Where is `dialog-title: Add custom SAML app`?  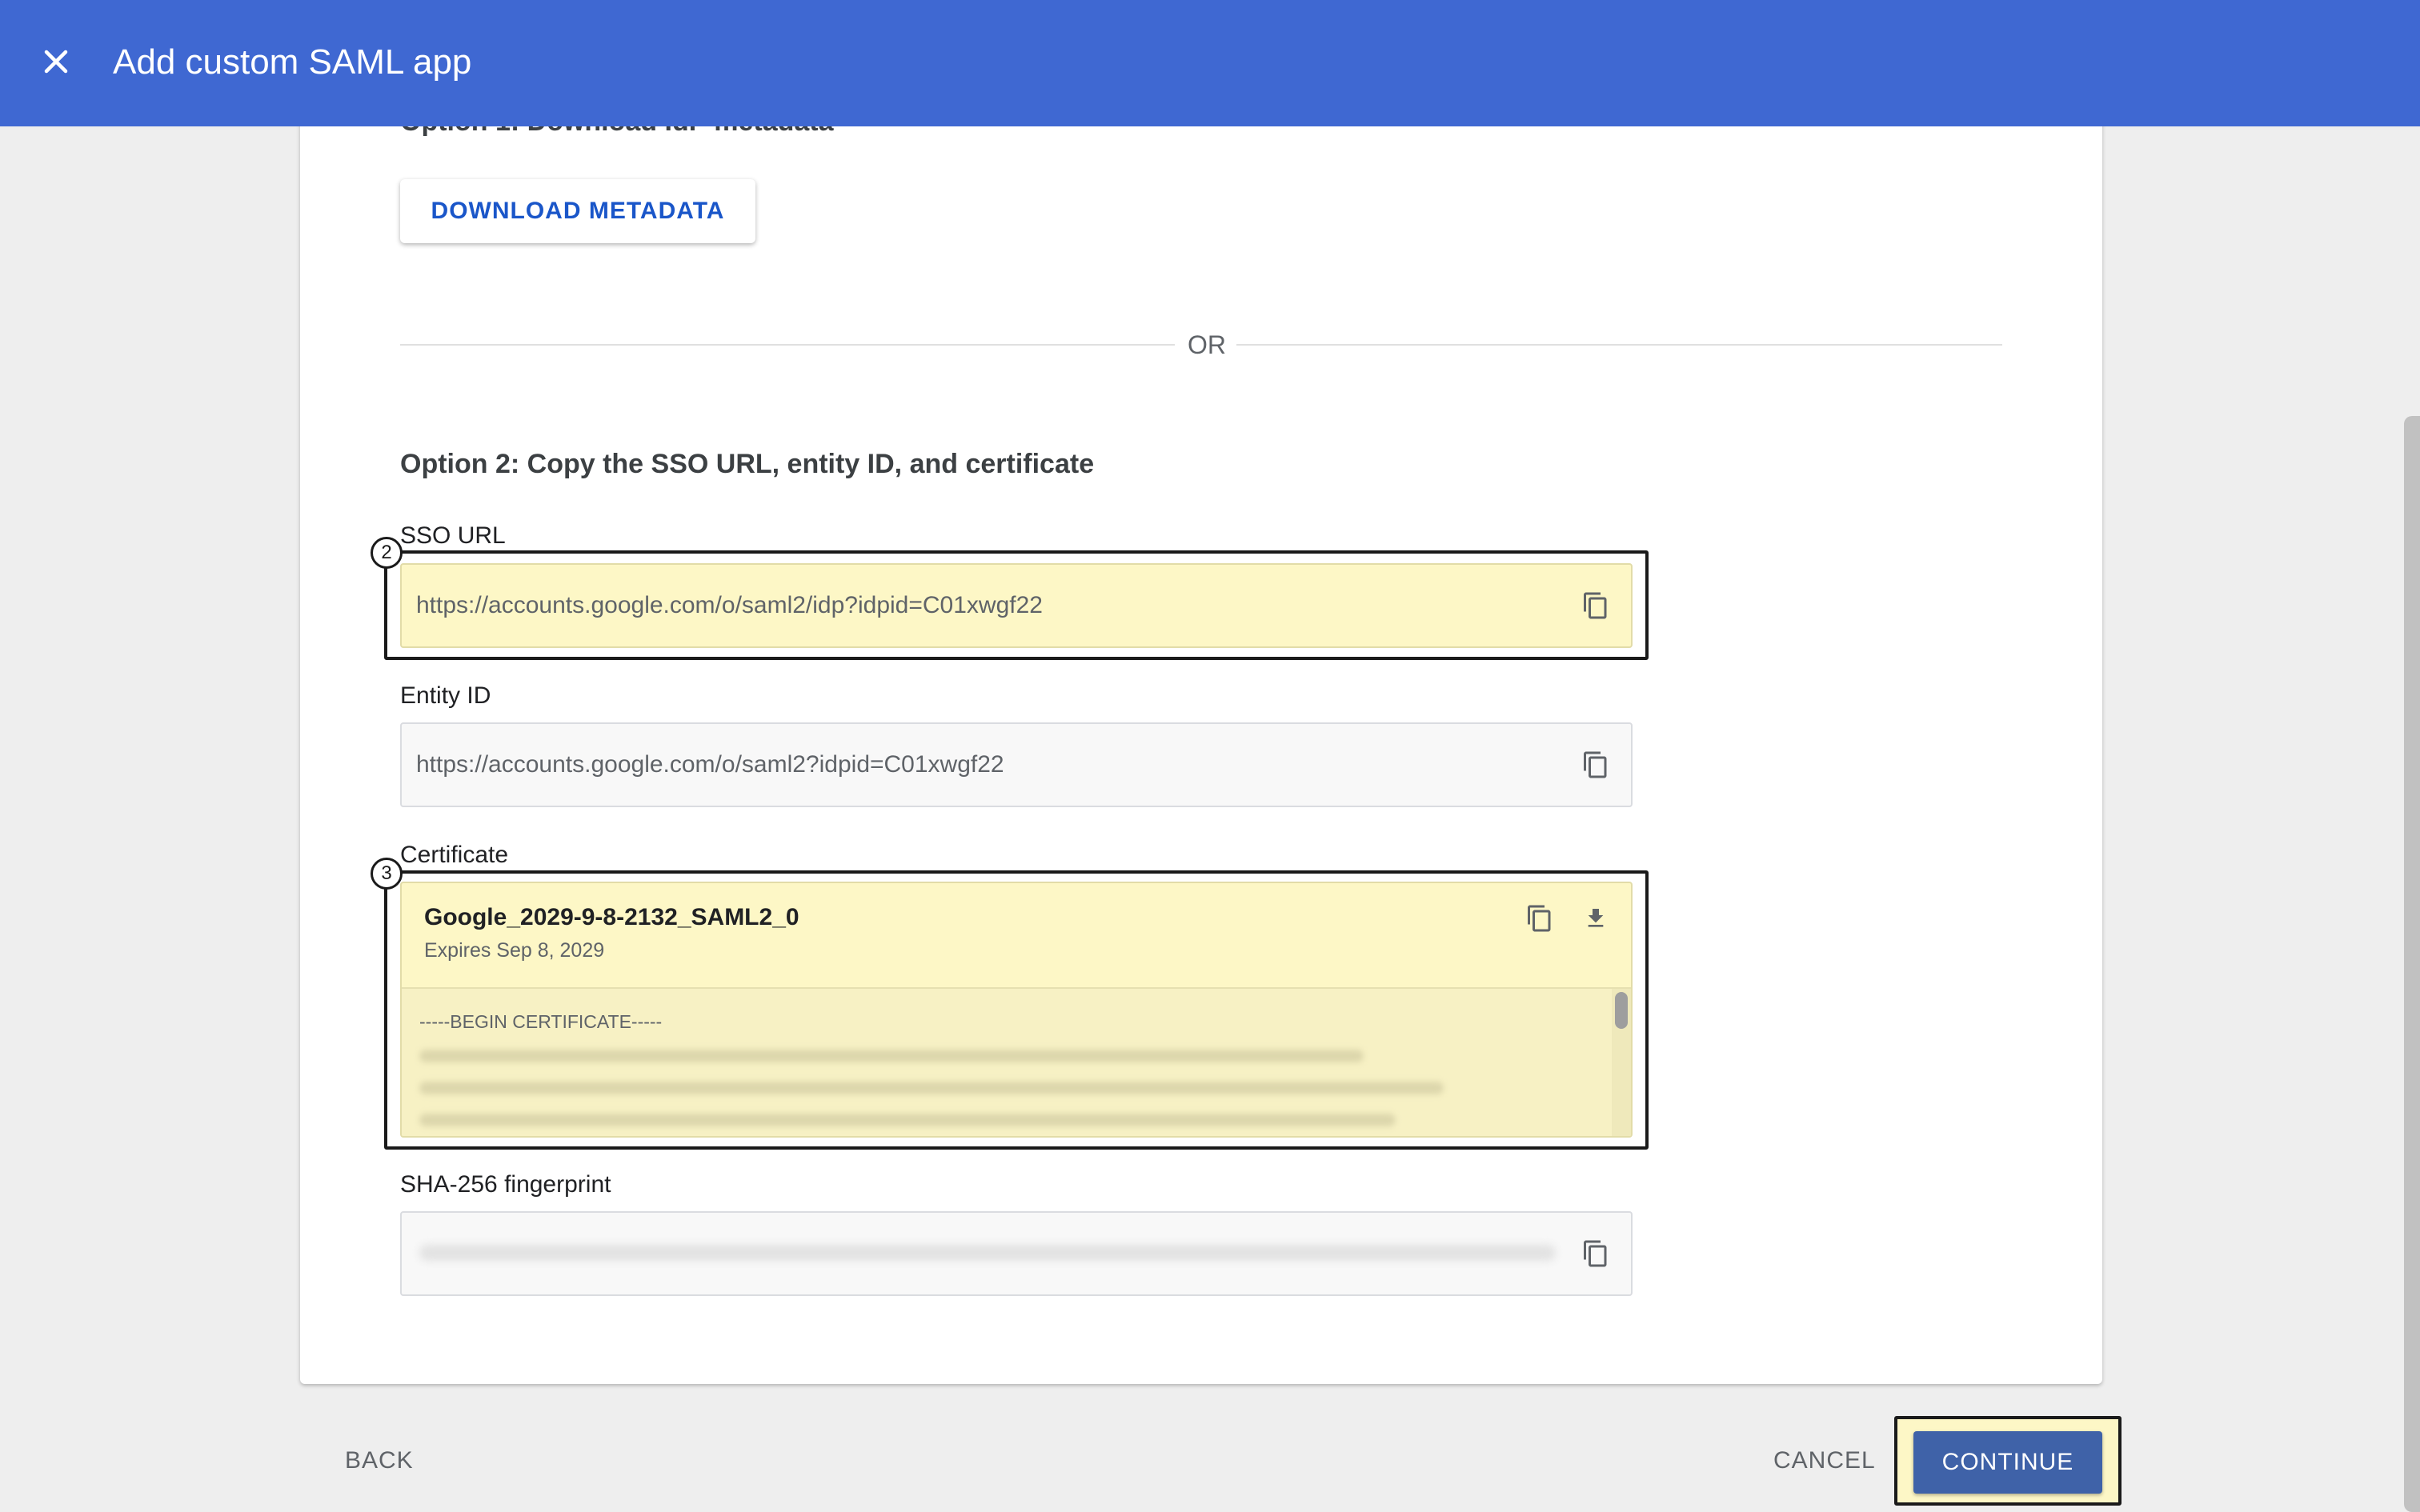 dialog-title: Add custom SAML app is located at coordinates (292, 62).